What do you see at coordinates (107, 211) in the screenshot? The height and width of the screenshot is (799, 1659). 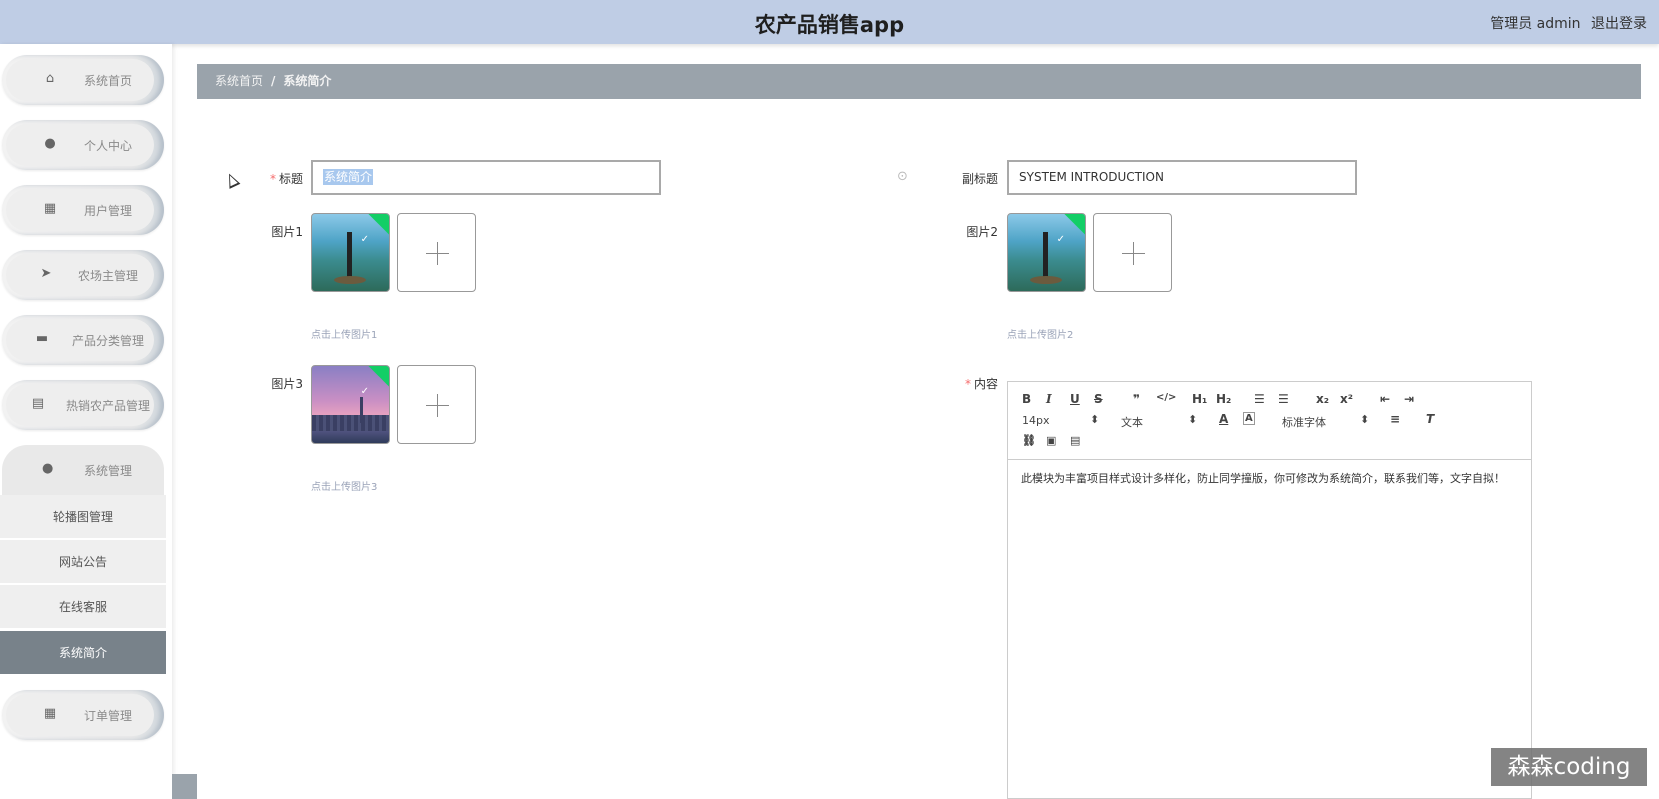 I see `sidebar-item-label: 用户管理` at bounding box center [107, 211].